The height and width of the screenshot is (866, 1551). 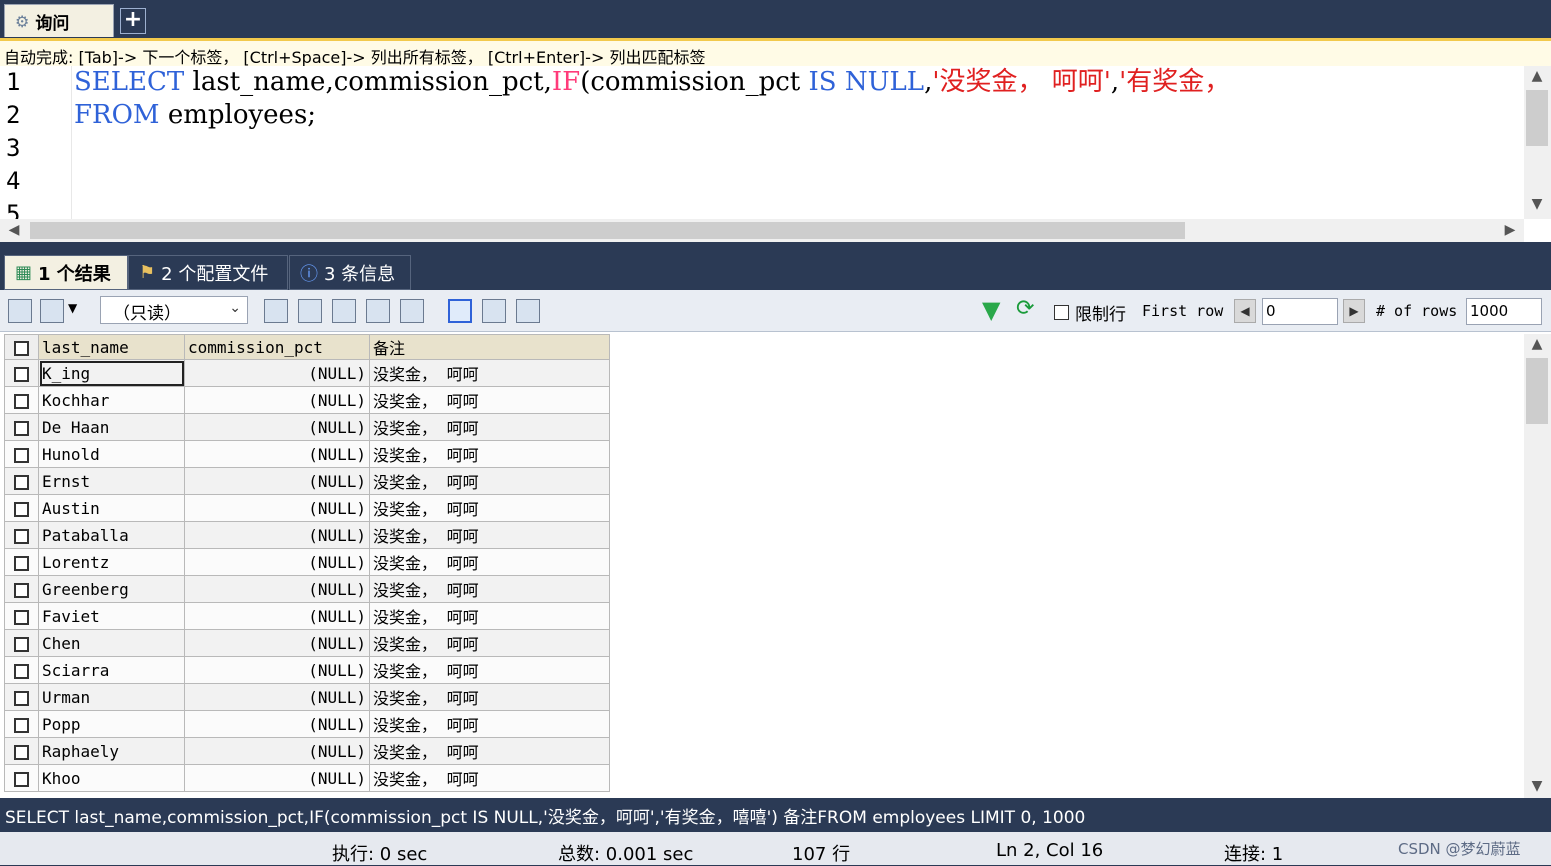 What do you see at coordinates (66, 272) in the screenshot?
I see `tab-results: ▦ 1 个结果` at bounding box center [66, 272].